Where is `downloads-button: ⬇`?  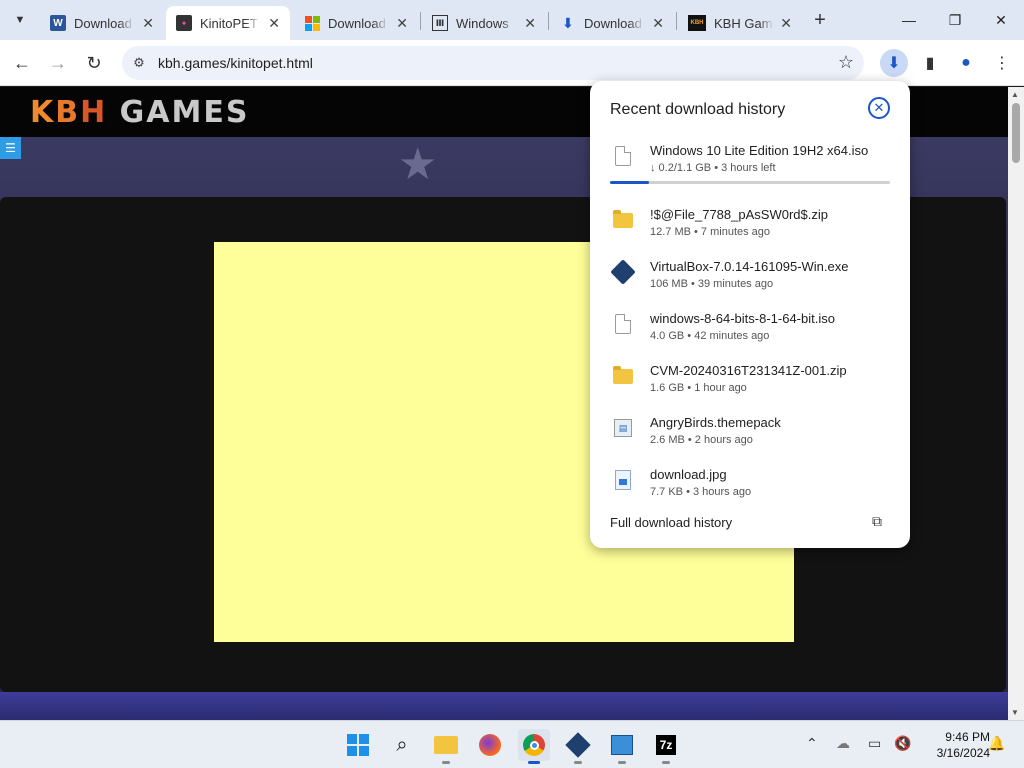
downloads-button: ⬇ is located at coordinates (894, 63).